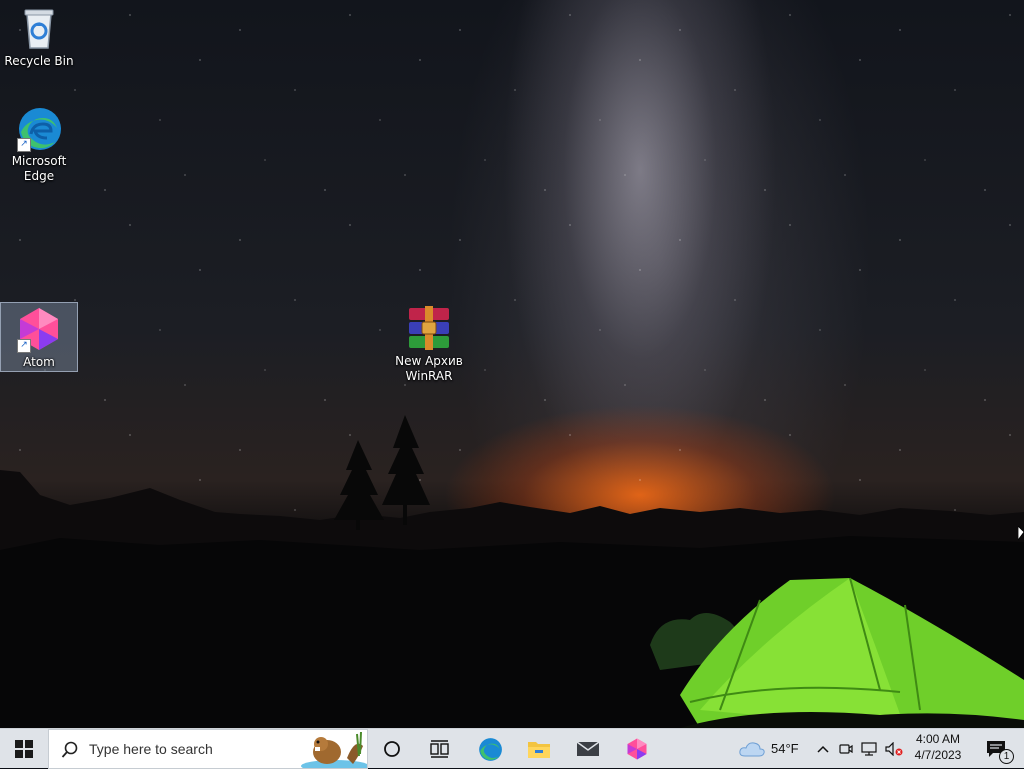 The height and width of the screenshot is (769, 1024). I want to click on folder-icon, so click(539, 750).